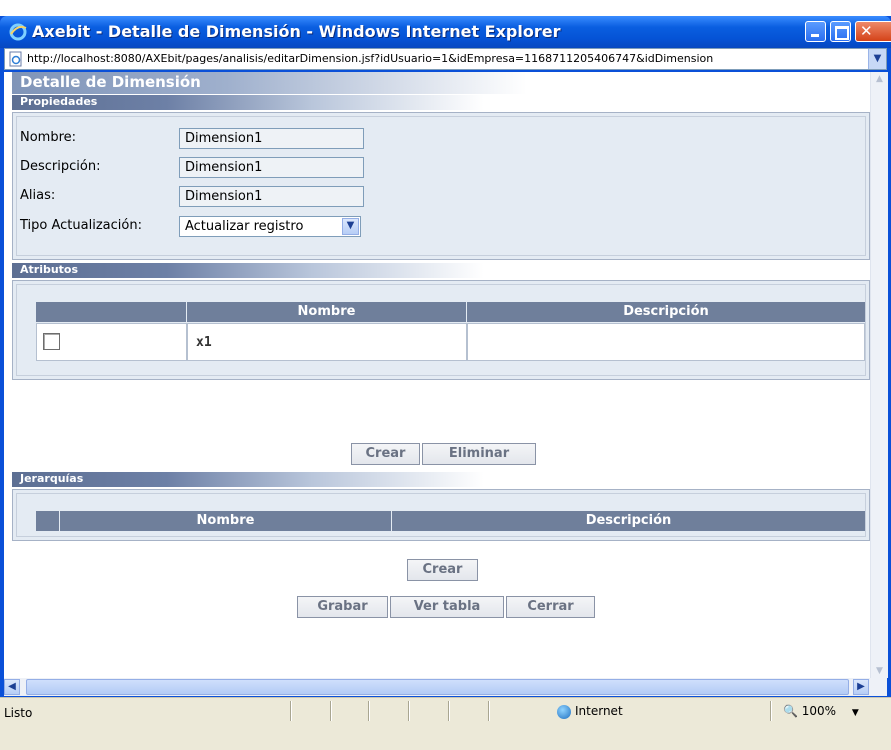 The height and width of the screenshot is (750, 891). What do you see at coordinates (840, 31) in the screenshot?
I see `maximize-button` at bounding box center [840, 31].